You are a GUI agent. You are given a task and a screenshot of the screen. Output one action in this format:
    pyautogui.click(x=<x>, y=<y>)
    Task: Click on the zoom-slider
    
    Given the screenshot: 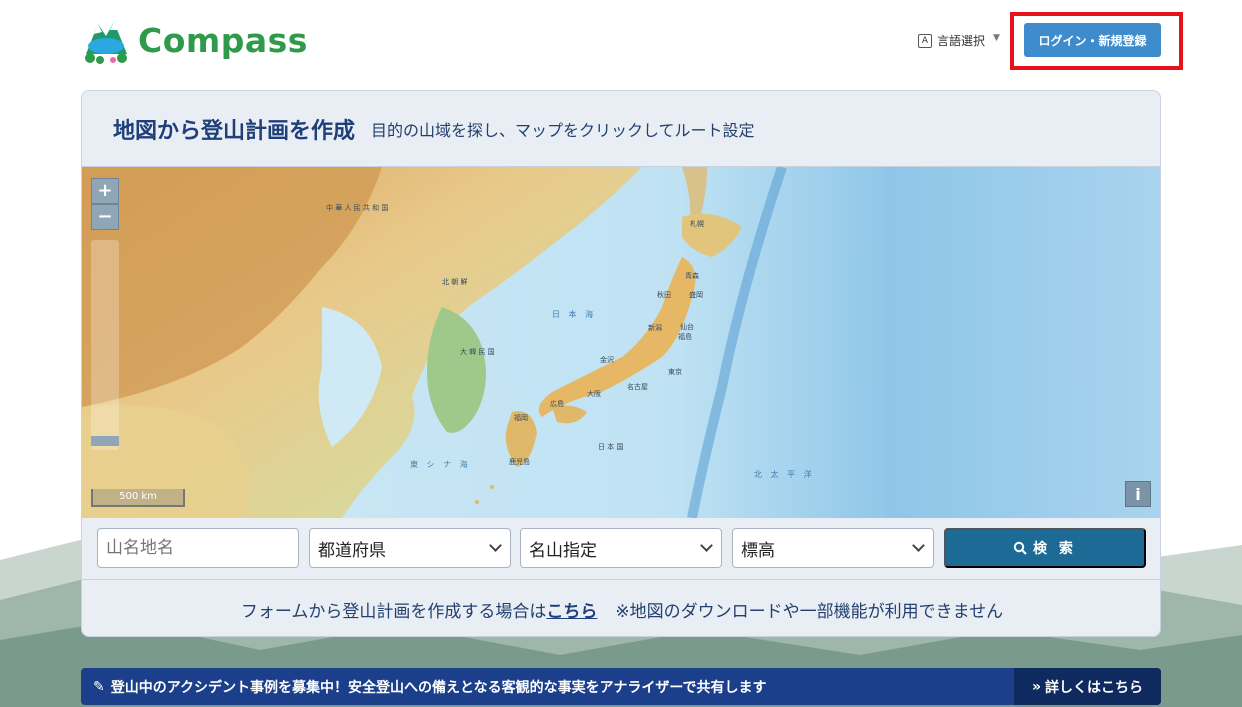 What is the action you would take?
    pyautogui.click(x=105, y=345)
    